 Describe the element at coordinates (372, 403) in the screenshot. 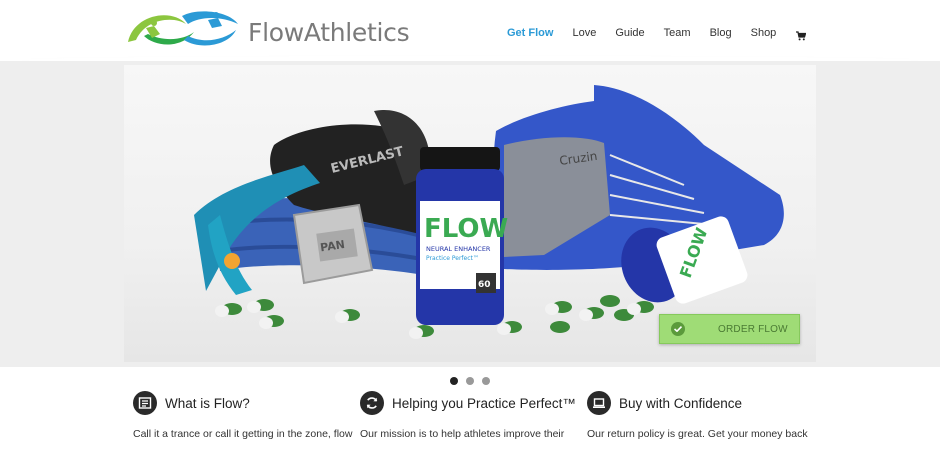

I see `refresh-icon` at that location.